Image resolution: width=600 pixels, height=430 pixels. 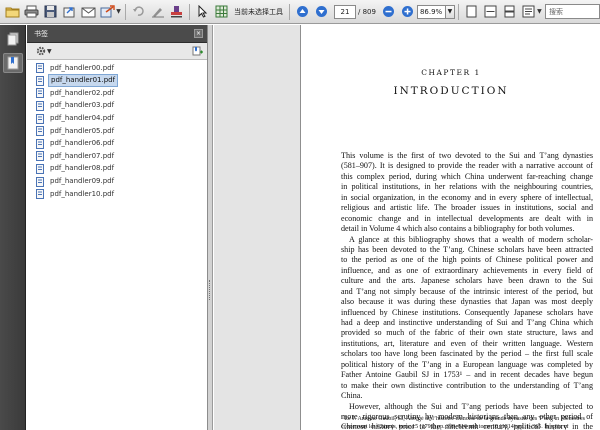 I want to click on fit-page-button, so click(x=471, y=11).